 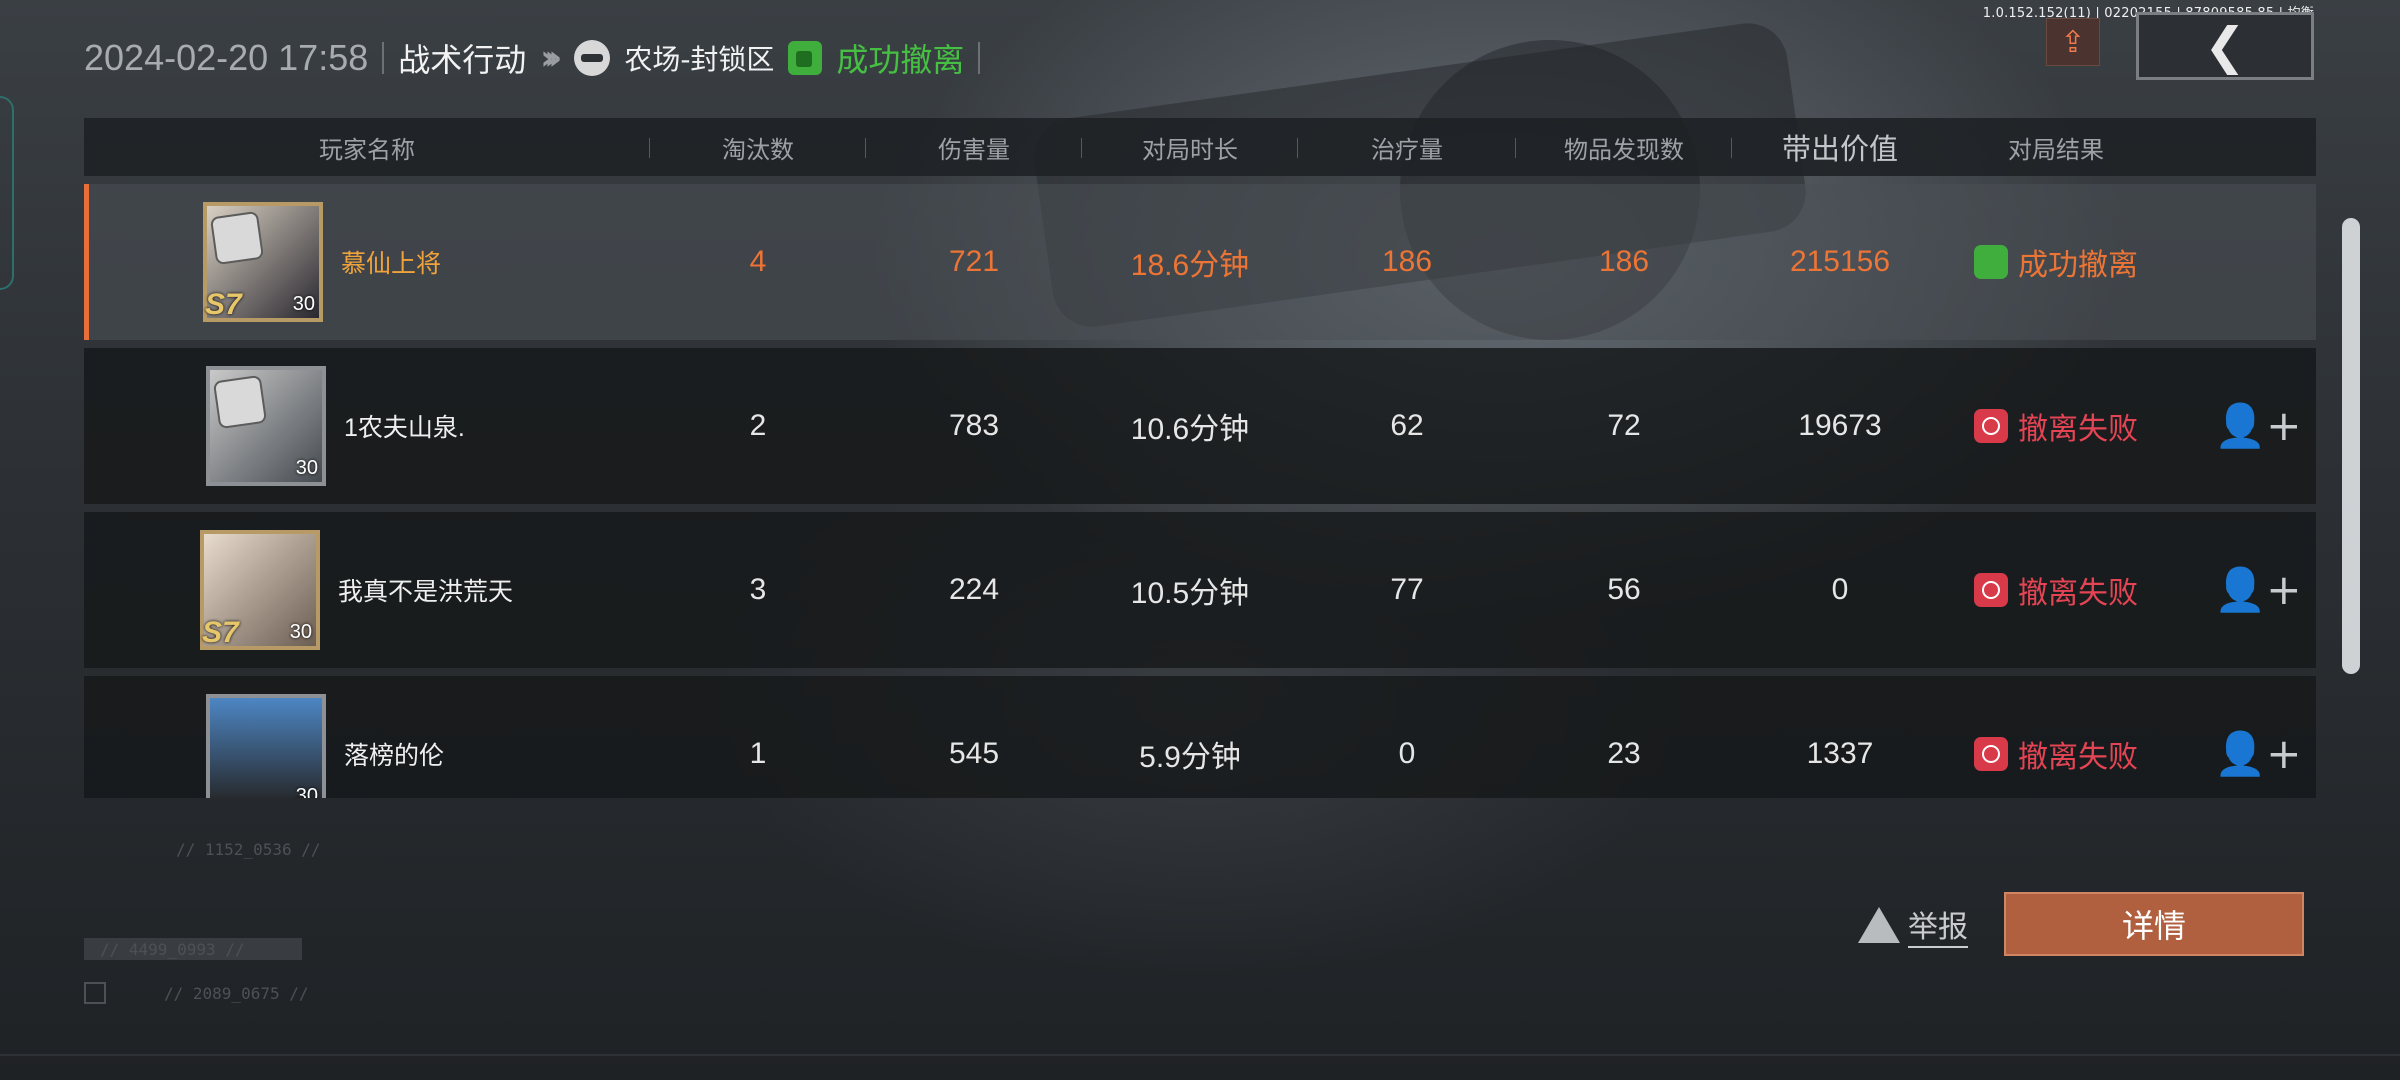 I want to click on column-header-player: 玩家名称, so click(x=367, y=147).